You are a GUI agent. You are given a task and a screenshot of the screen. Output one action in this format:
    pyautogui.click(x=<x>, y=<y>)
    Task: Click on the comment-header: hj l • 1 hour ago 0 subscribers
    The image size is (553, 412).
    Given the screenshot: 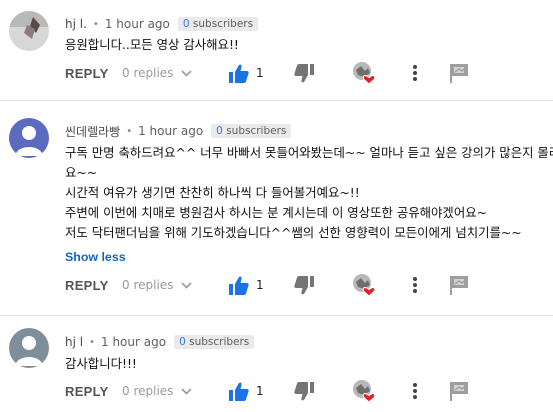 What is the action you would take?
    pyautogui.click(x=160, y=342)
    